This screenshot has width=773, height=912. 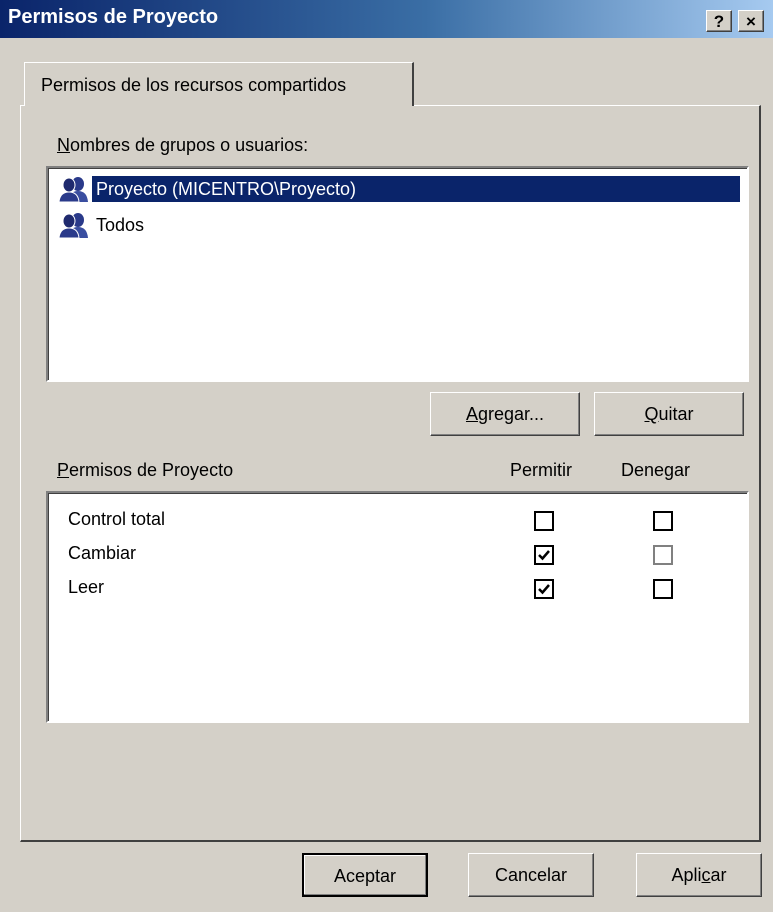 I want to click on close-button: ×, so click(x=751, y=21).